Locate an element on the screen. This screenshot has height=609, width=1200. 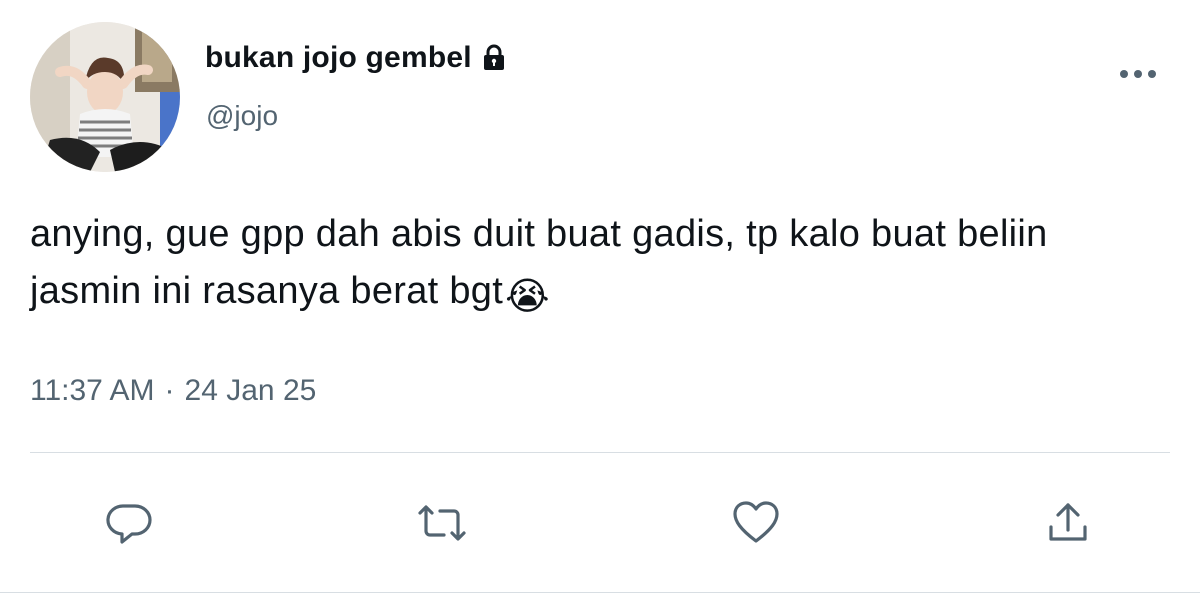
more-horizontal-icon is located at coordinates (1138, 74).